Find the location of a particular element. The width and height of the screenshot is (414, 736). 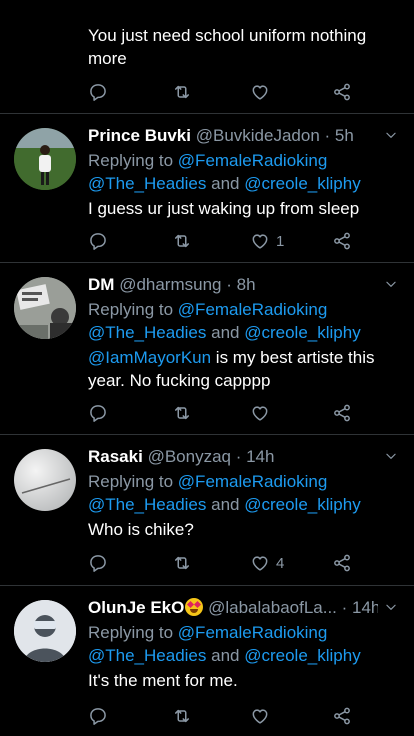

handle: @BuvkideJadon is located at coordinates (258, 135).